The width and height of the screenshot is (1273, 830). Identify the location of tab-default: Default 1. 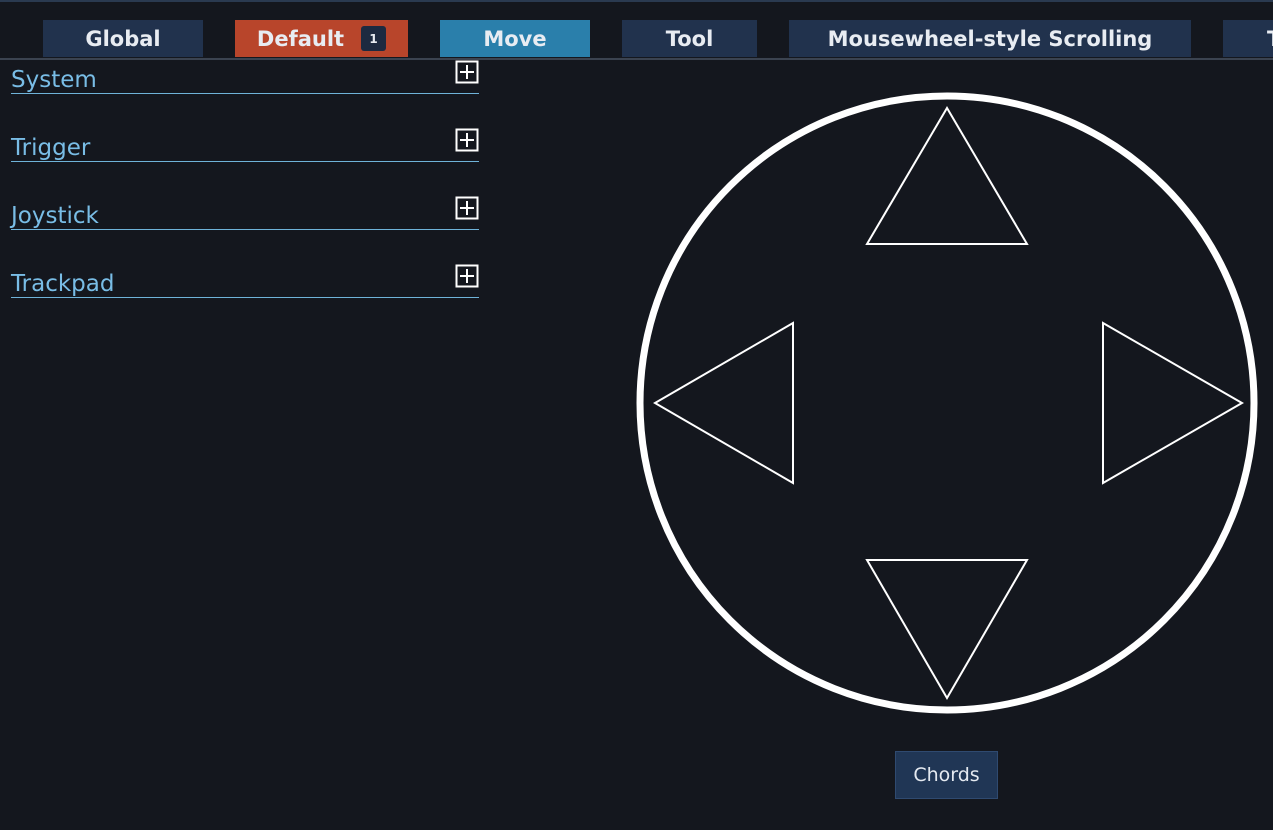
(321, 38).